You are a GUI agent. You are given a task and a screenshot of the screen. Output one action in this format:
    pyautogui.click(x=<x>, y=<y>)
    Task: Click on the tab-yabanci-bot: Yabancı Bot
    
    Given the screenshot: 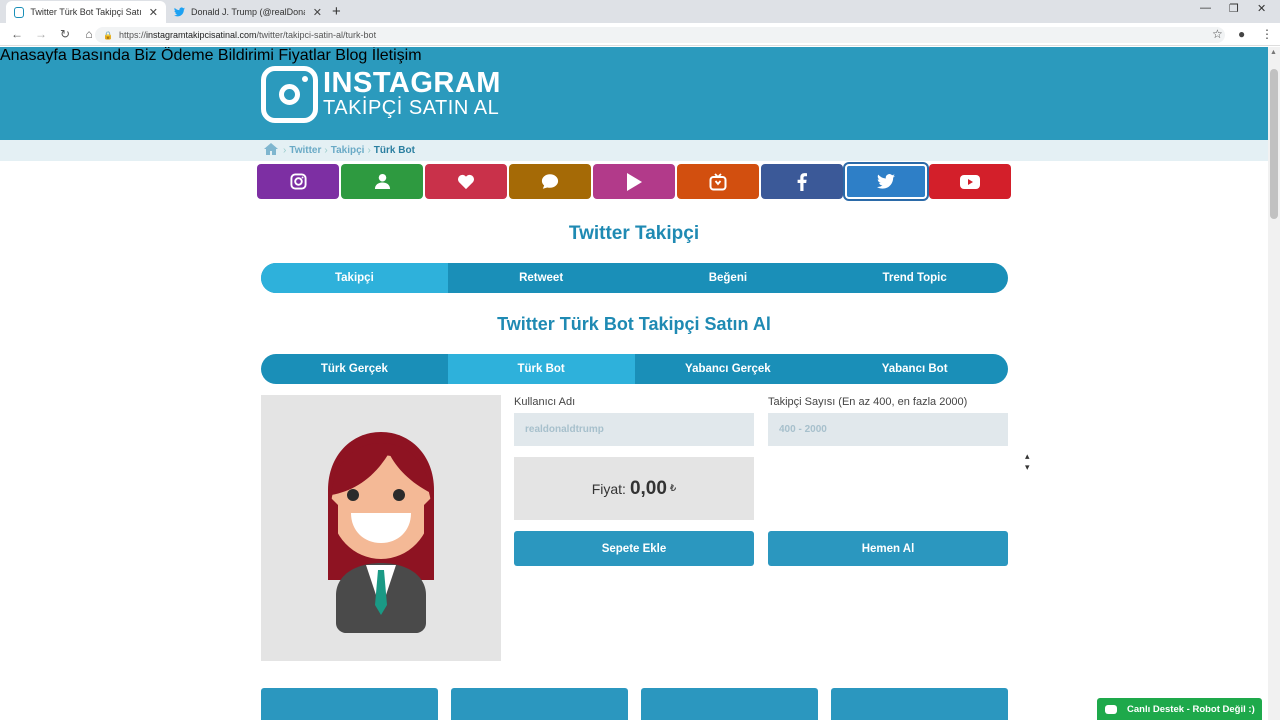 What is the action you would take?
    pyautogui.click(x=914, y=369)
    